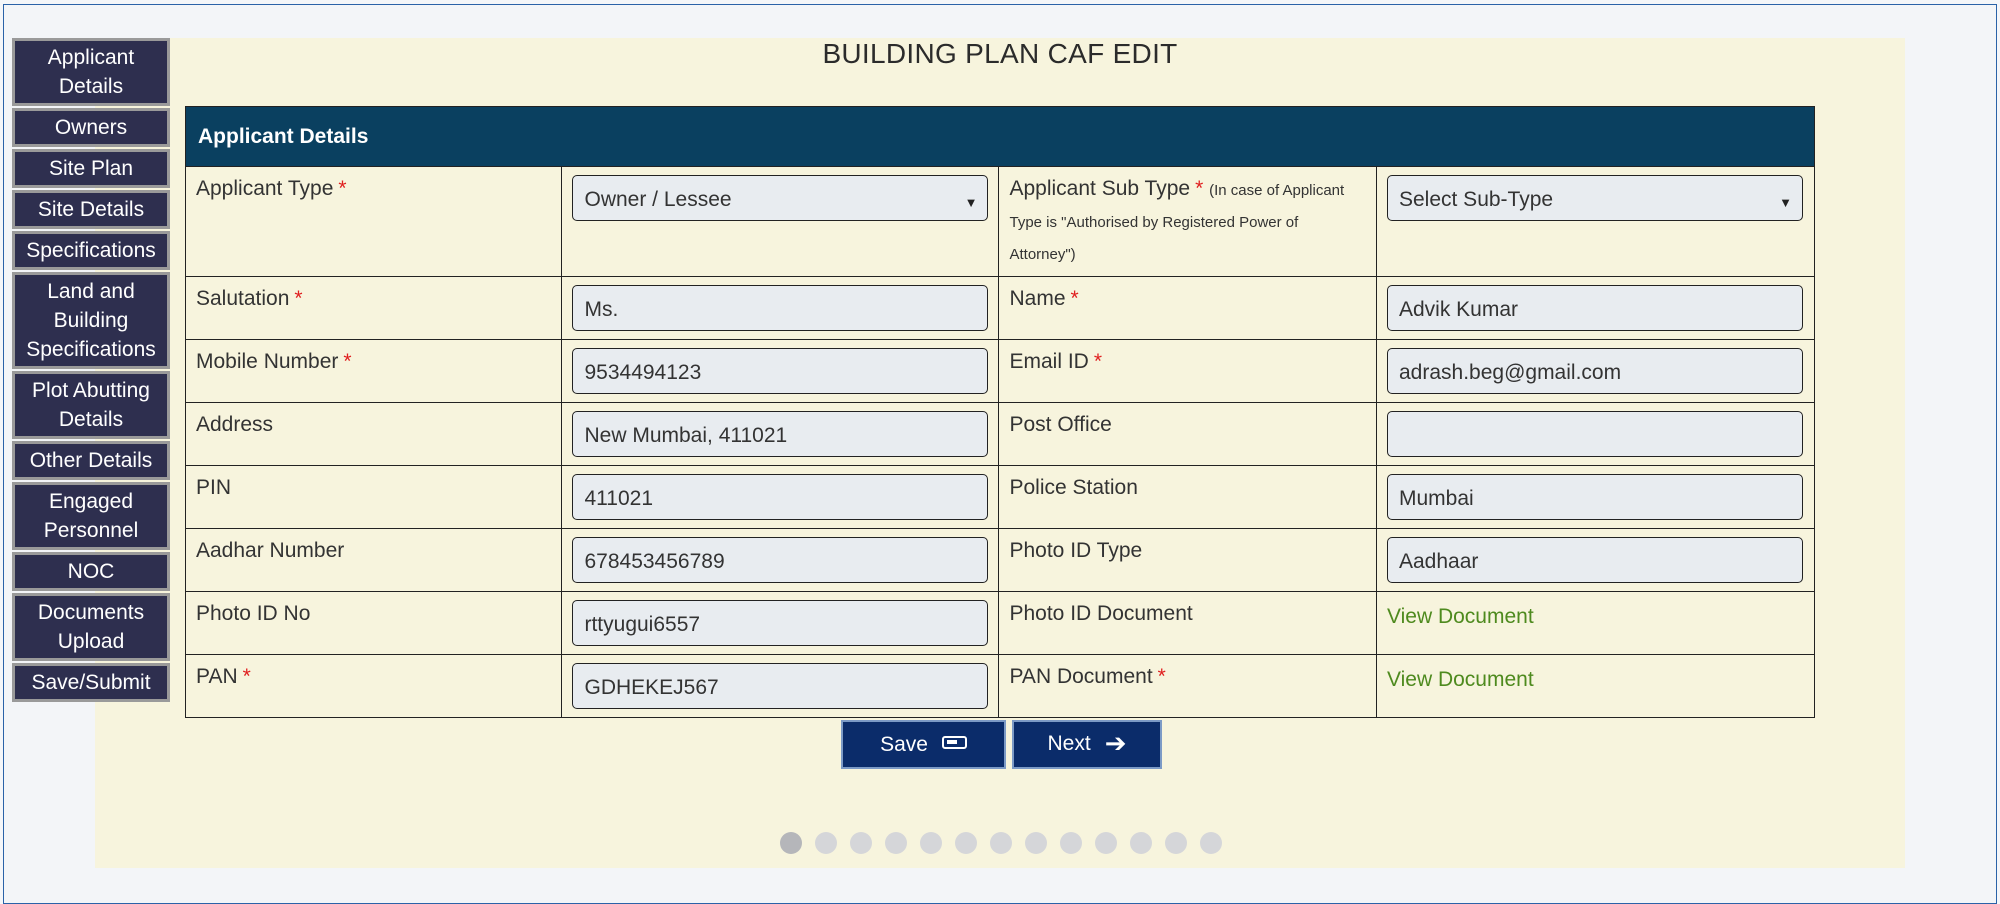 The image size is (2000, 904). What do you see at coordinates (91, 405) in the screenshot?
I see `sidebar-item-plot-abutting-details: Plot Abutting Details` at bounding box center [91, 405].